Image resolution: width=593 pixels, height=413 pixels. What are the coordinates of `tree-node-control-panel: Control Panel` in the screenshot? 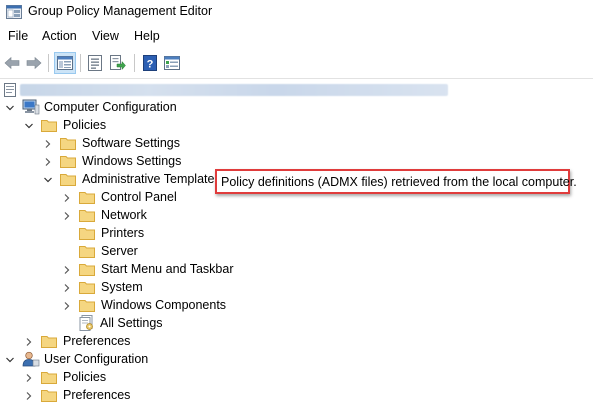 It's located at (128, 197).